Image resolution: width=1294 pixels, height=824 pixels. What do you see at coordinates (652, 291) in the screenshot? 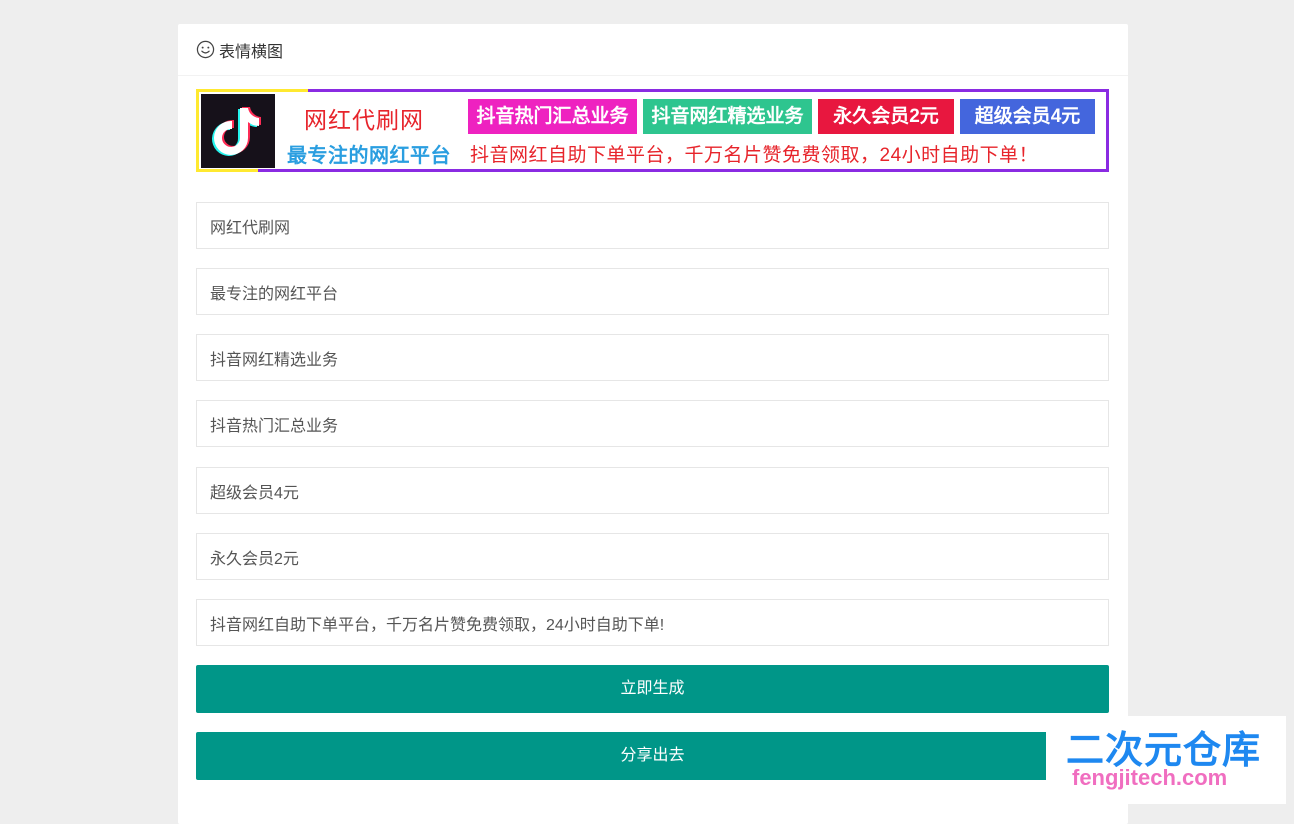
I see `subtitle-input` at bounding box center [652, 291].